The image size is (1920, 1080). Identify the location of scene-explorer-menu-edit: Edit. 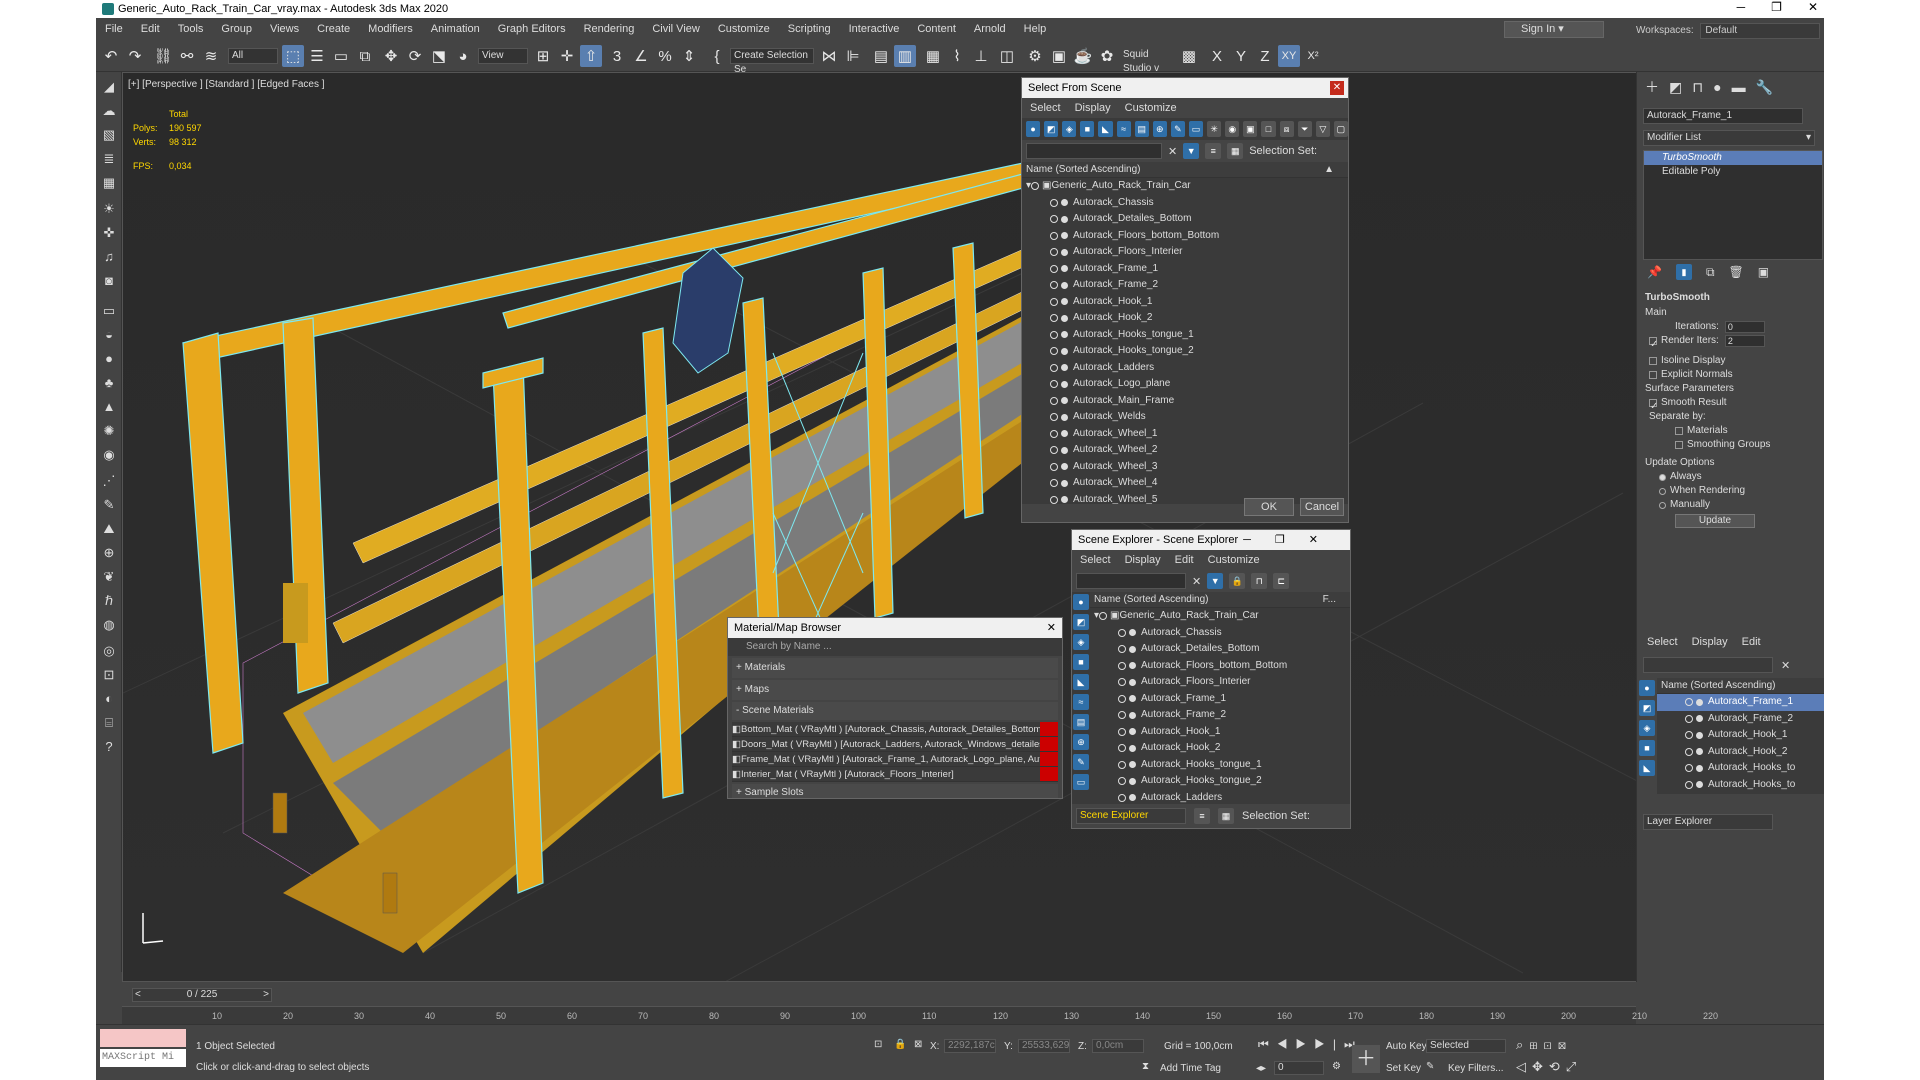
(1184, 560).